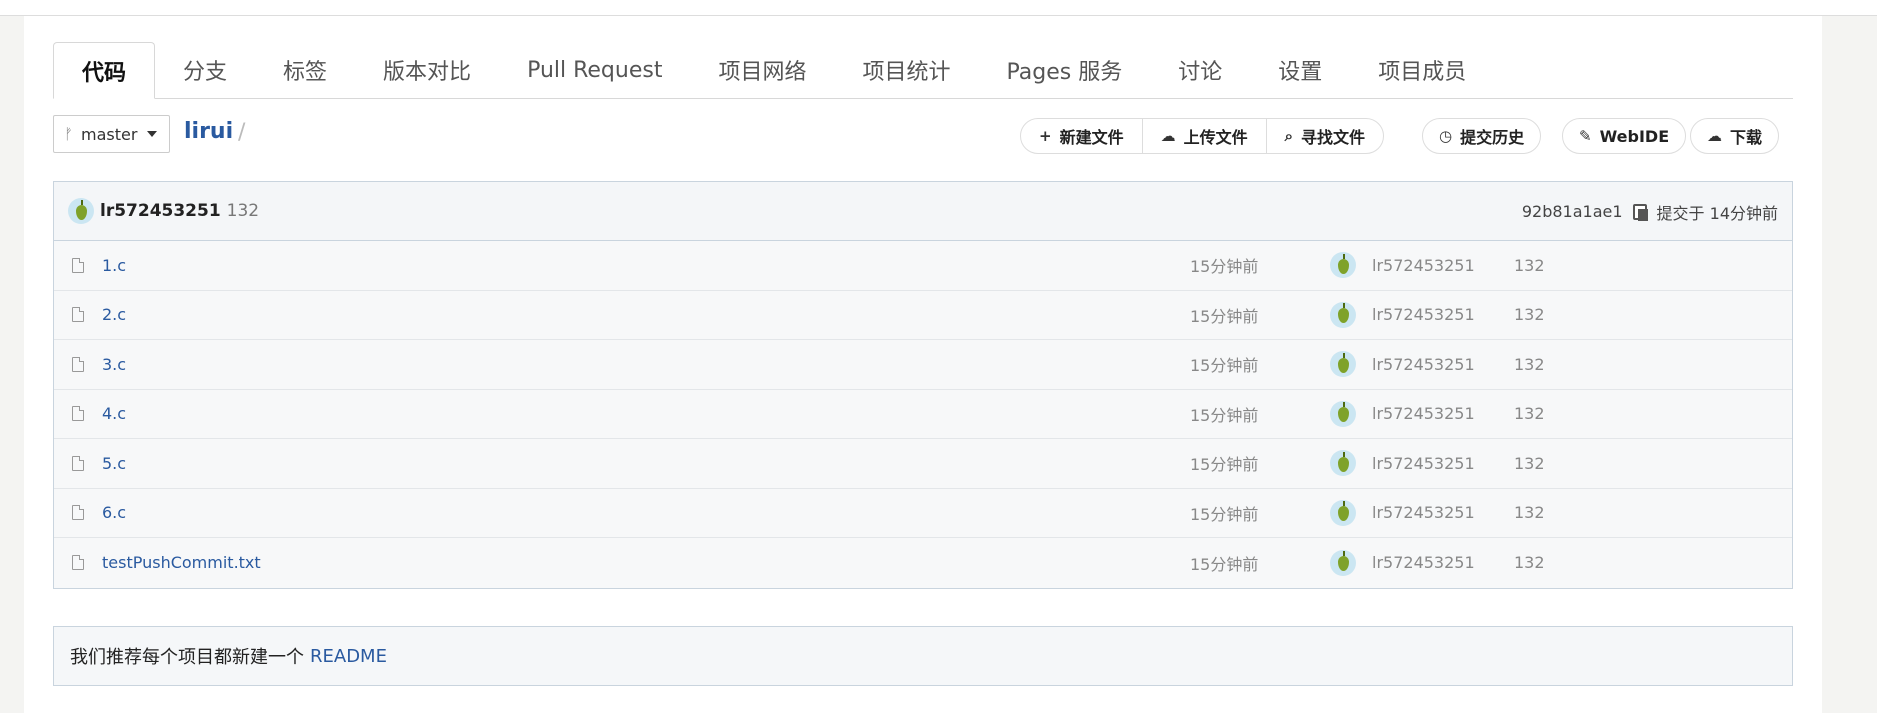  I want to click on latest-commit-bar: lr572453251 132 92b81a1ae1 提交于 14分钟前, so click(923, 211).